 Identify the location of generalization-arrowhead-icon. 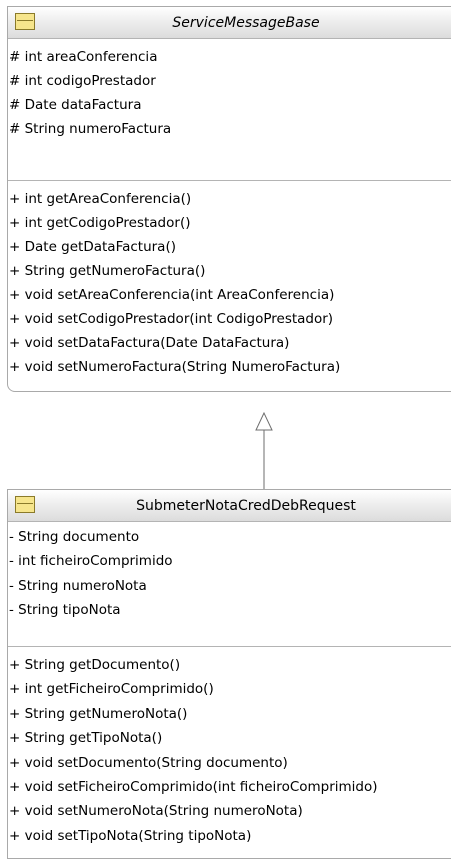
(264, 421).